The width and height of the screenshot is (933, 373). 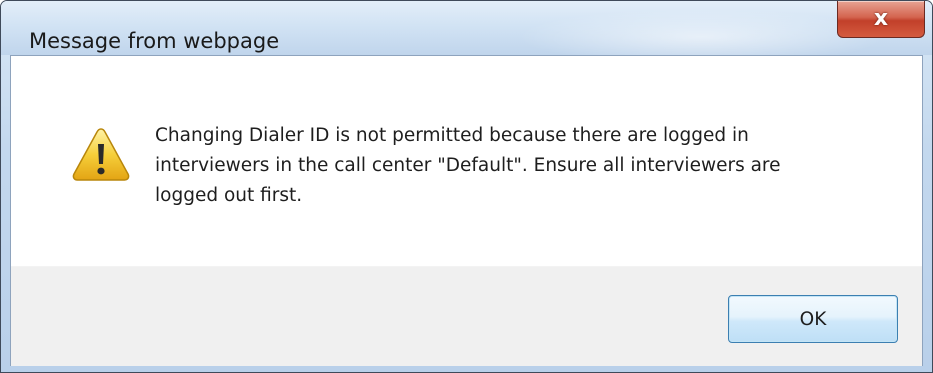 I want to click on warning-icon, so click(x=101, y=154).